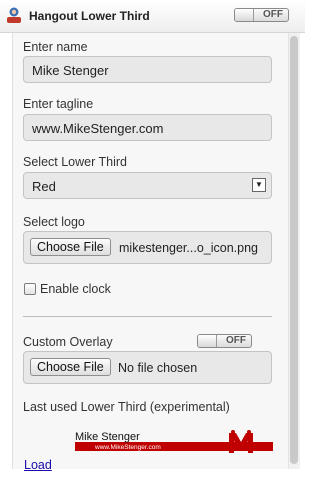  Describe the element at coordinates (89, 16) in the screenshot. I see `app-title: Hangout Lower Third` at that location.